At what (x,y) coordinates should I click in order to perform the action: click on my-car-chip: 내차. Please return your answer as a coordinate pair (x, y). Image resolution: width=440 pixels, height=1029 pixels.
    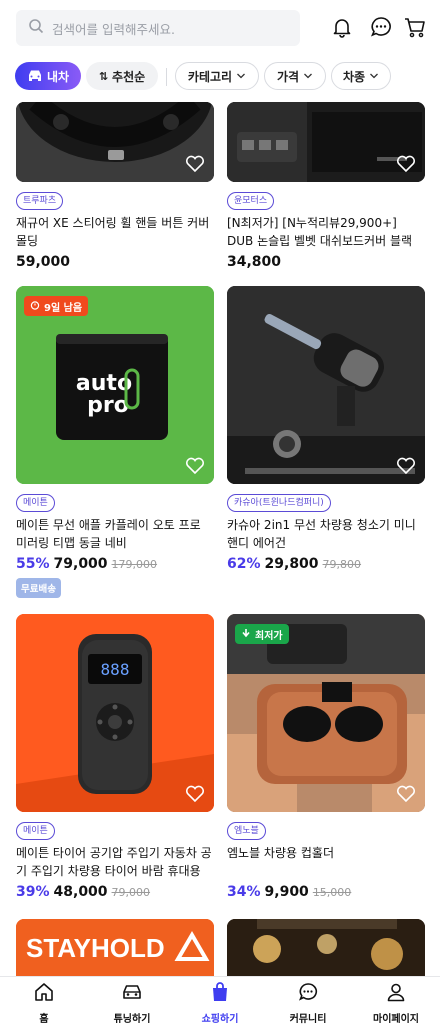
    Looking at the image, I should click on (48, 76).